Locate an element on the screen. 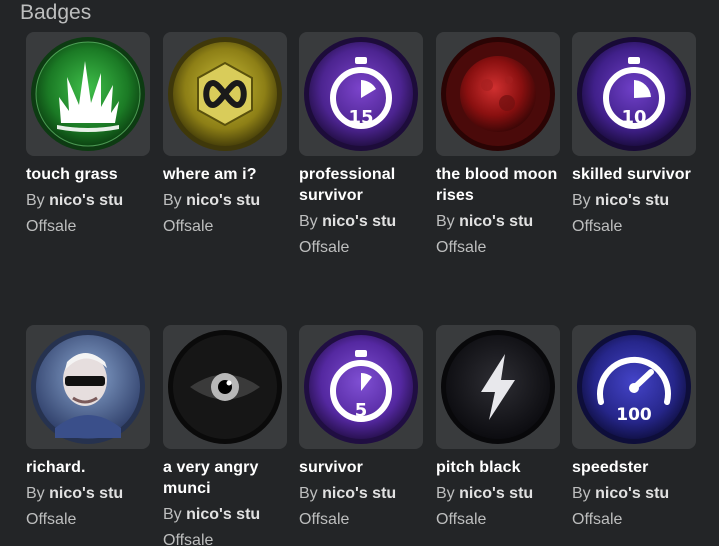 The height and width of the screenshot is (546, 719). badge-name: speedster is located at coordinates (634, 467).